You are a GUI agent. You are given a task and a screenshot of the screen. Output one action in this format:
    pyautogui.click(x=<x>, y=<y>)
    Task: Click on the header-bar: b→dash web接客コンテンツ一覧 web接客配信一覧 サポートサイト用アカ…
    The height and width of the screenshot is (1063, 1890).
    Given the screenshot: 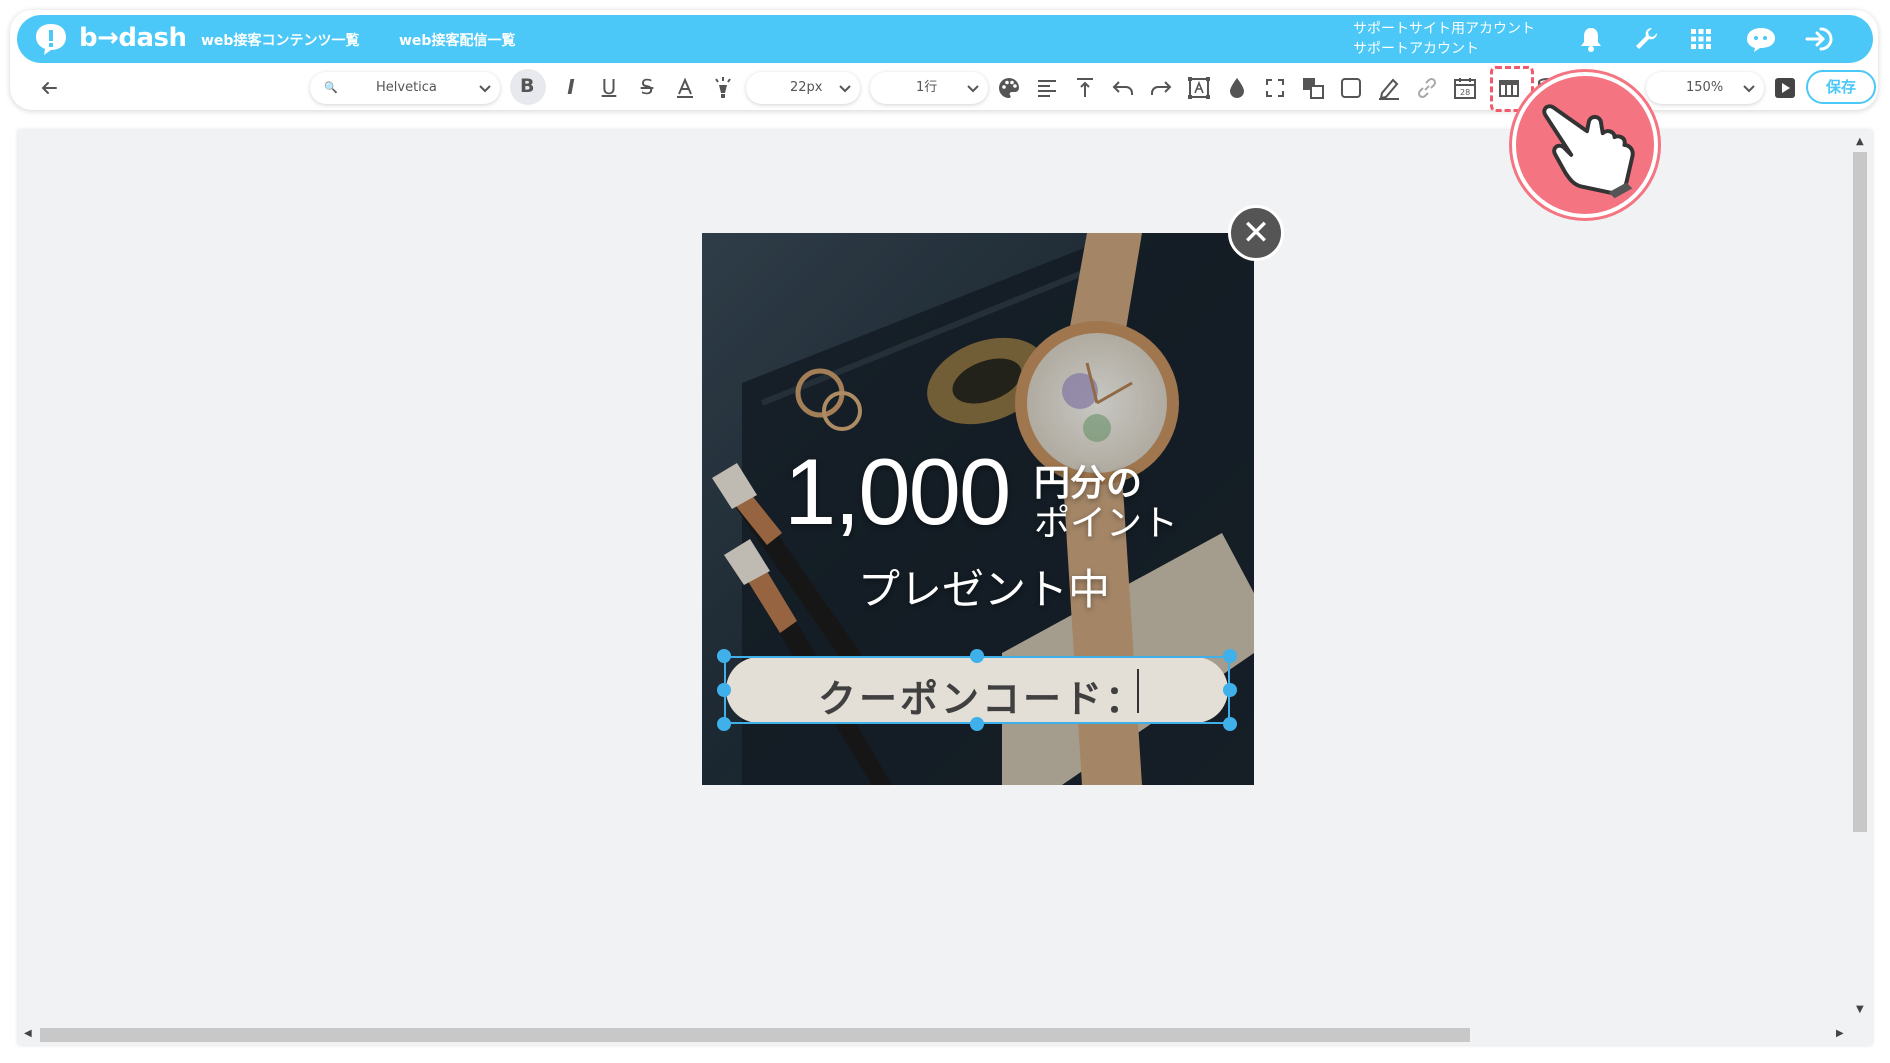 What is the action you would take?
    pyautogui.click(x=945, y=39)
    